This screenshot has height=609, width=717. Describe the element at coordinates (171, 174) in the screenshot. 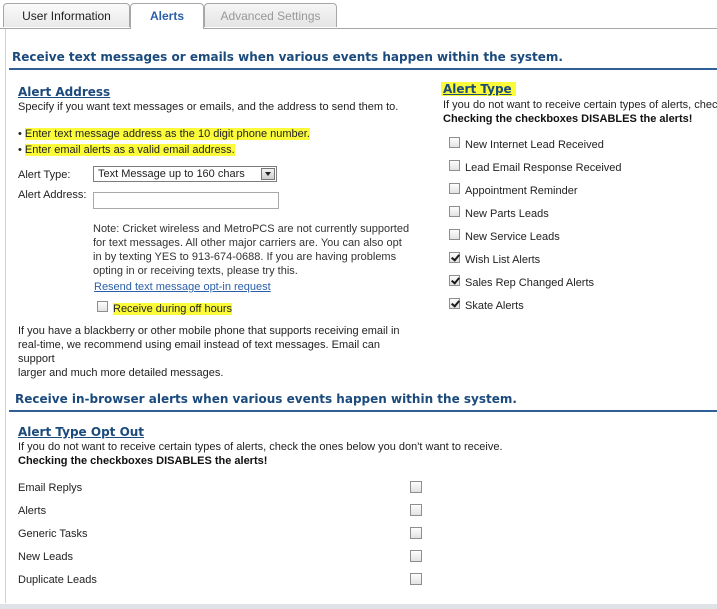

I see `alert-type-select-value: Text Message up to 160 chars` at that location.